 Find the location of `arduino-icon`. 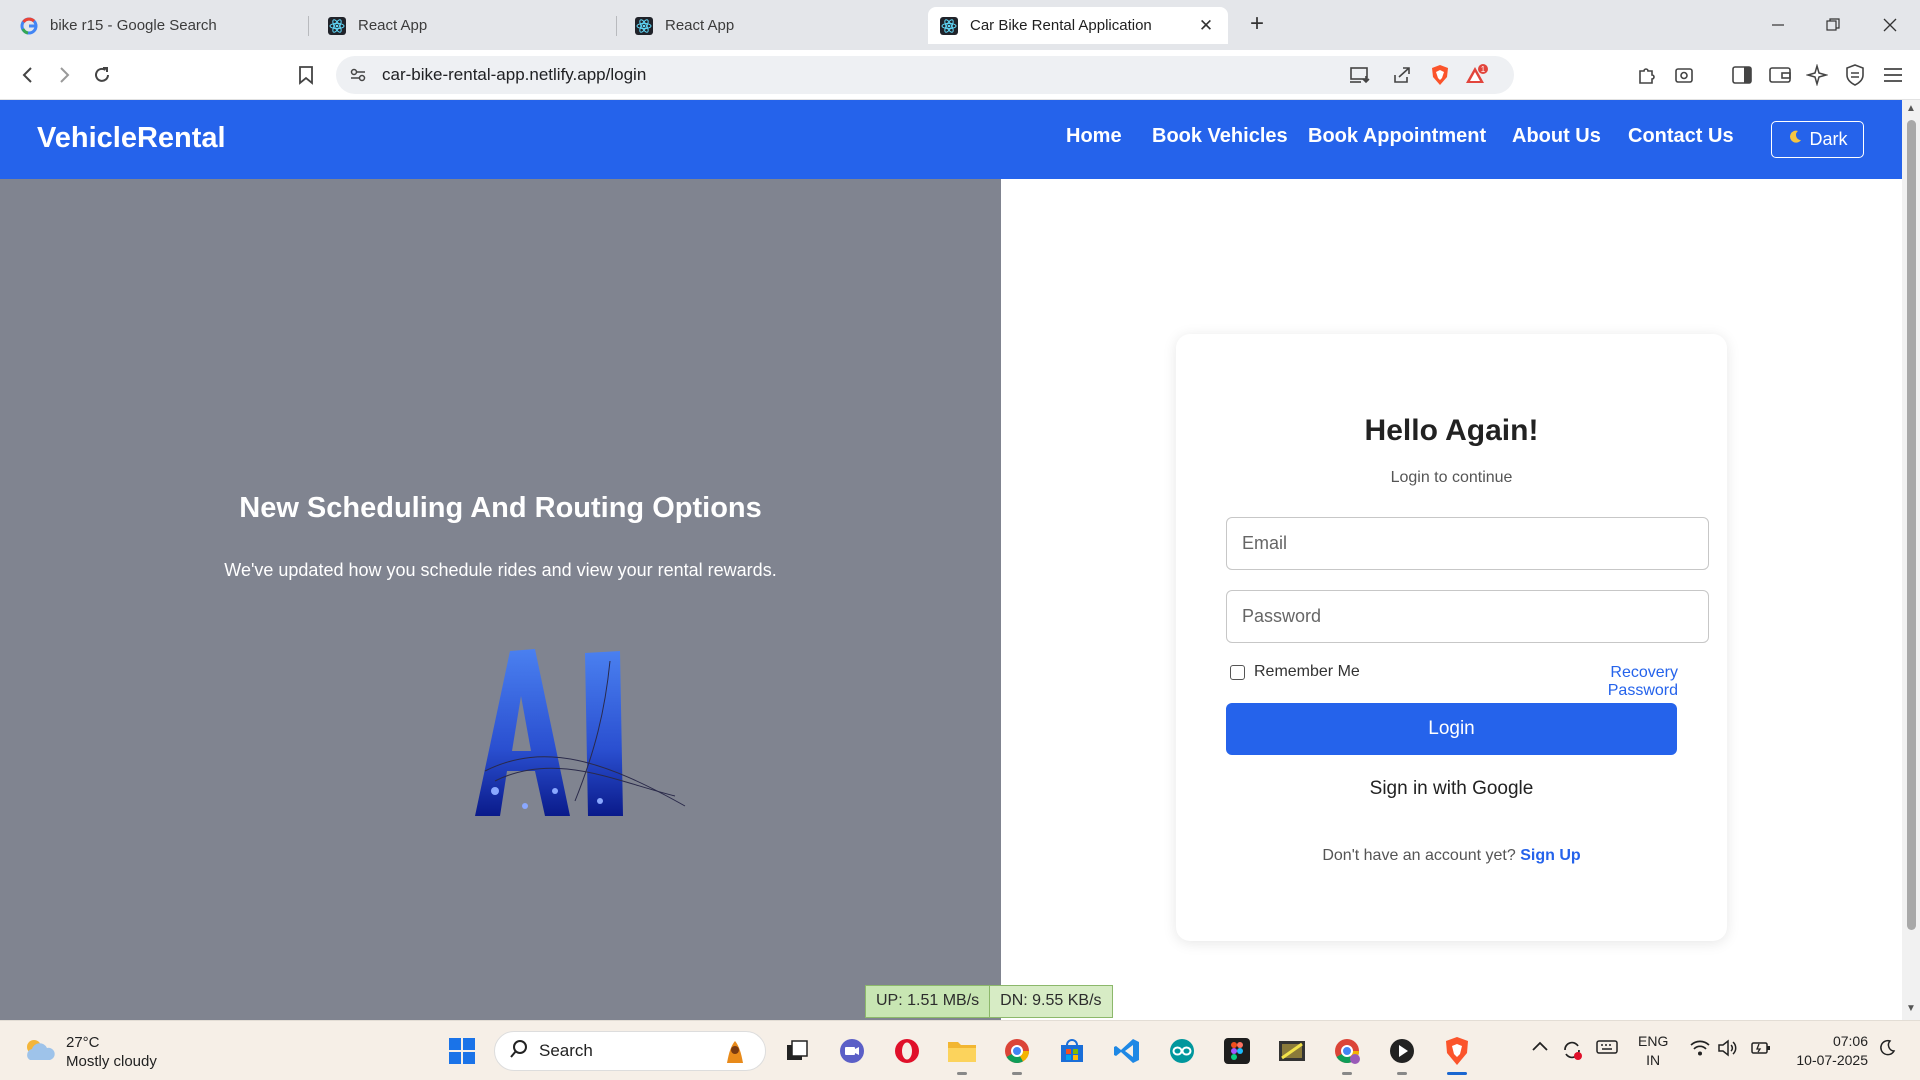

arduino-icon is located at coordinates (1182, 1051).